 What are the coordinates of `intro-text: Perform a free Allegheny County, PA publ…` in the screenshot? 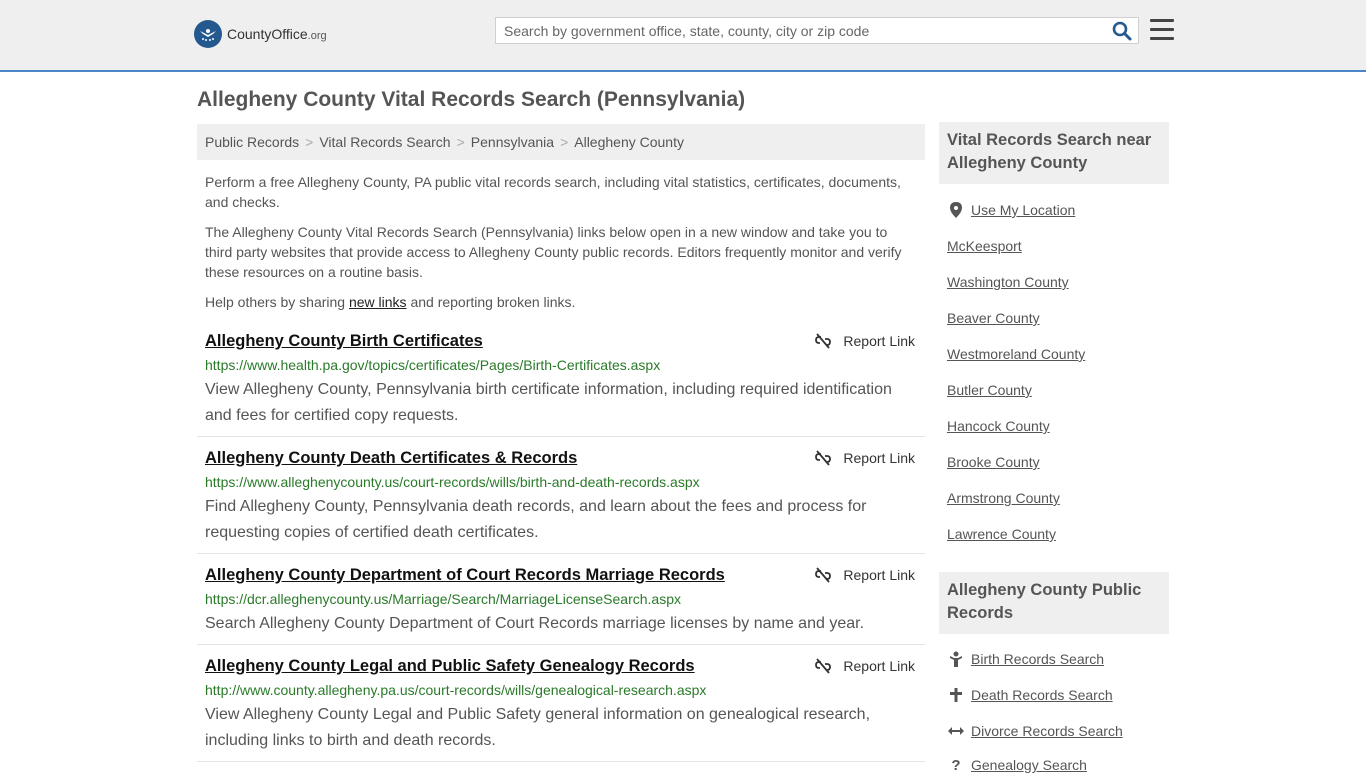 It's located at (557, 247).